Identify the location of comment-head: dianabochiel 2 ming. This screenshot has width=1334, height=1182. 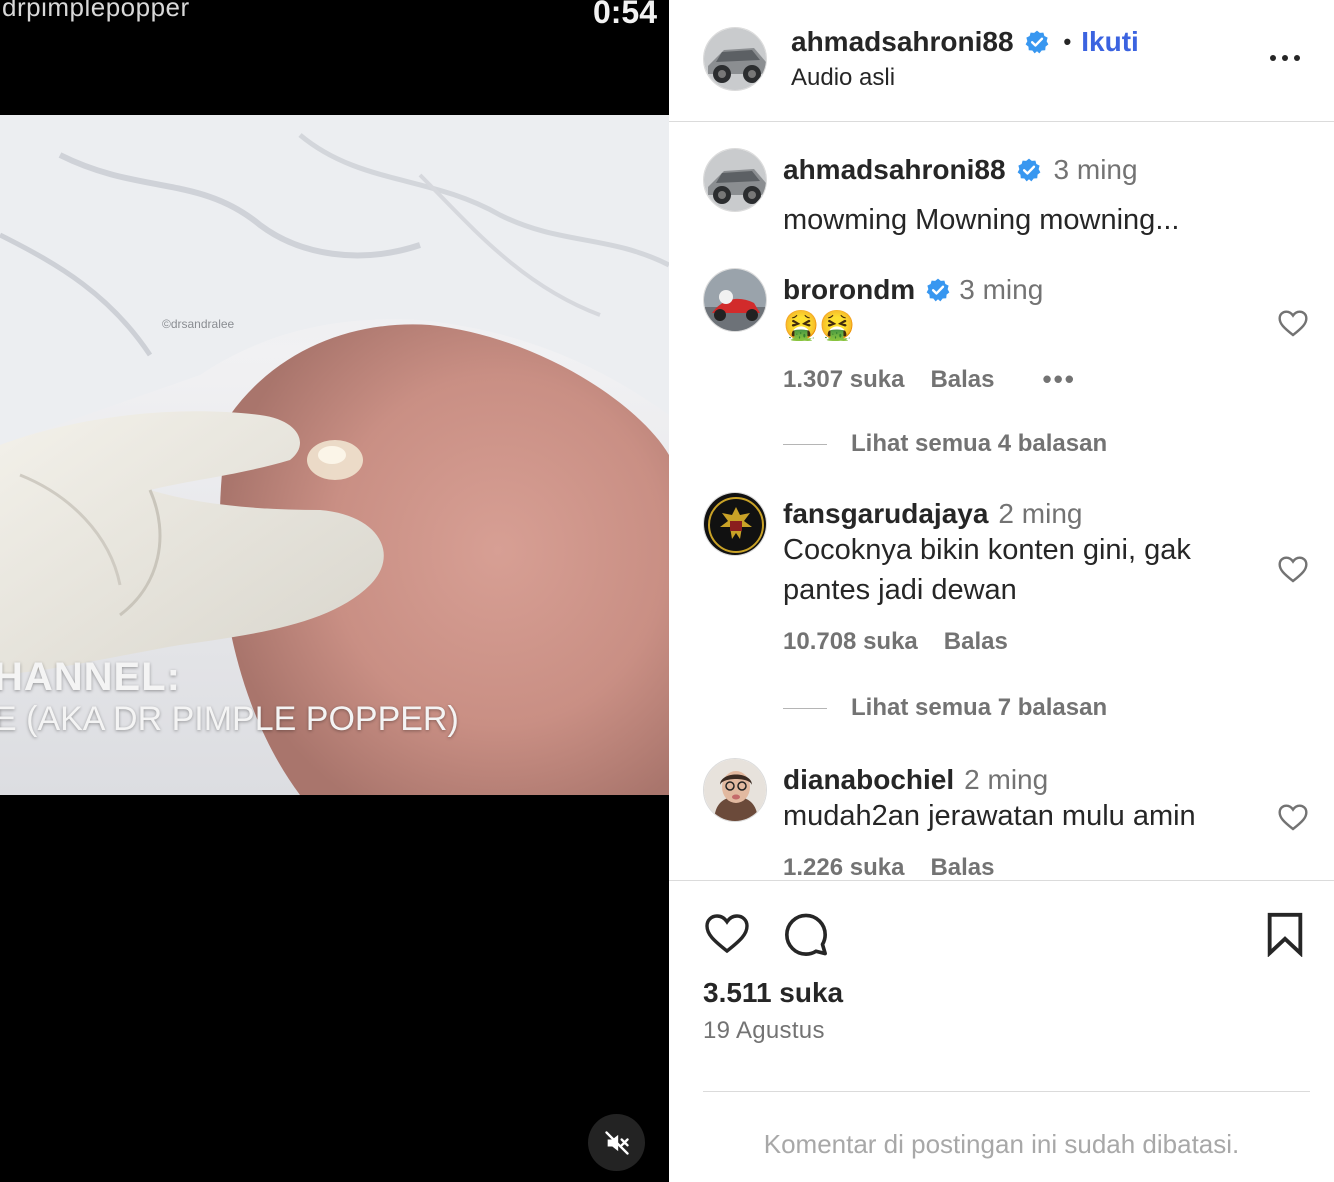
(915, 780).